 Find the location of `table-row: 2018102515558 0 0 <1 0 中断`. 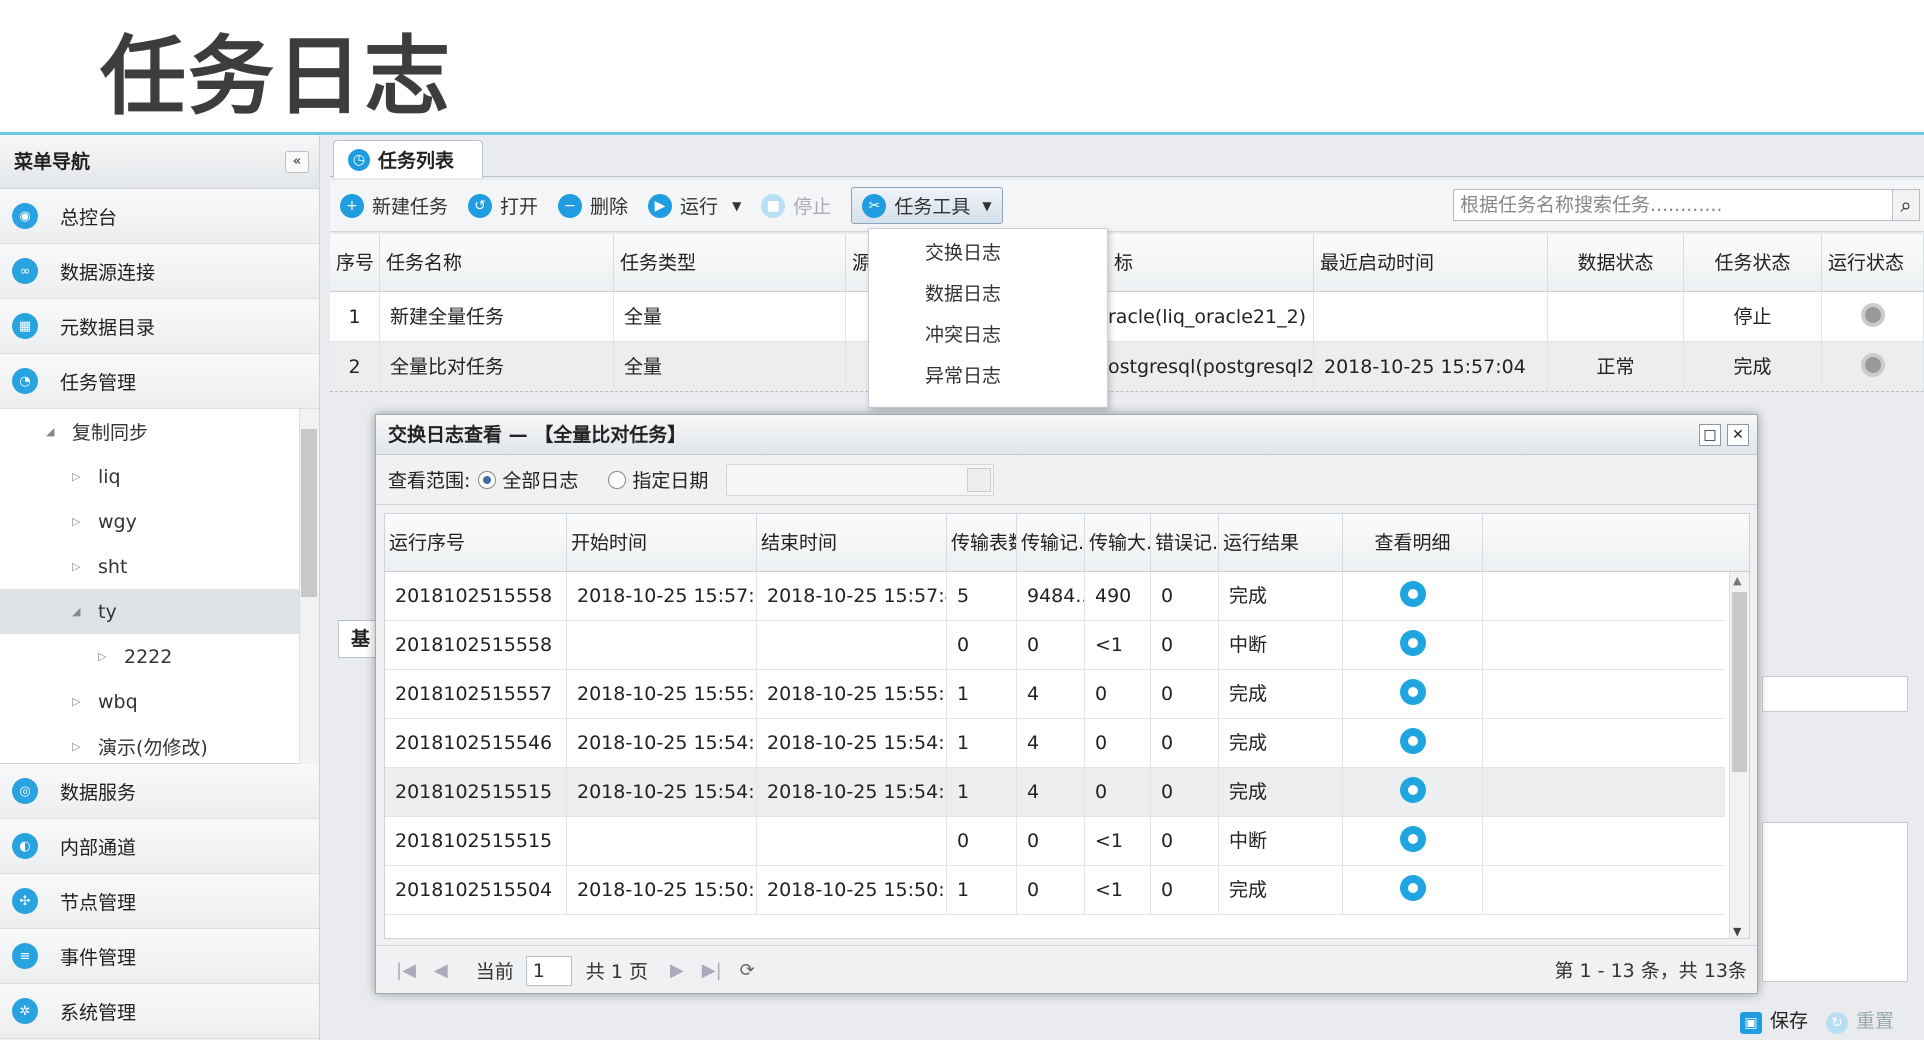

table-row: 2018102515558 0 0 <1 0 中断 is located at coordinates (1055, 645).